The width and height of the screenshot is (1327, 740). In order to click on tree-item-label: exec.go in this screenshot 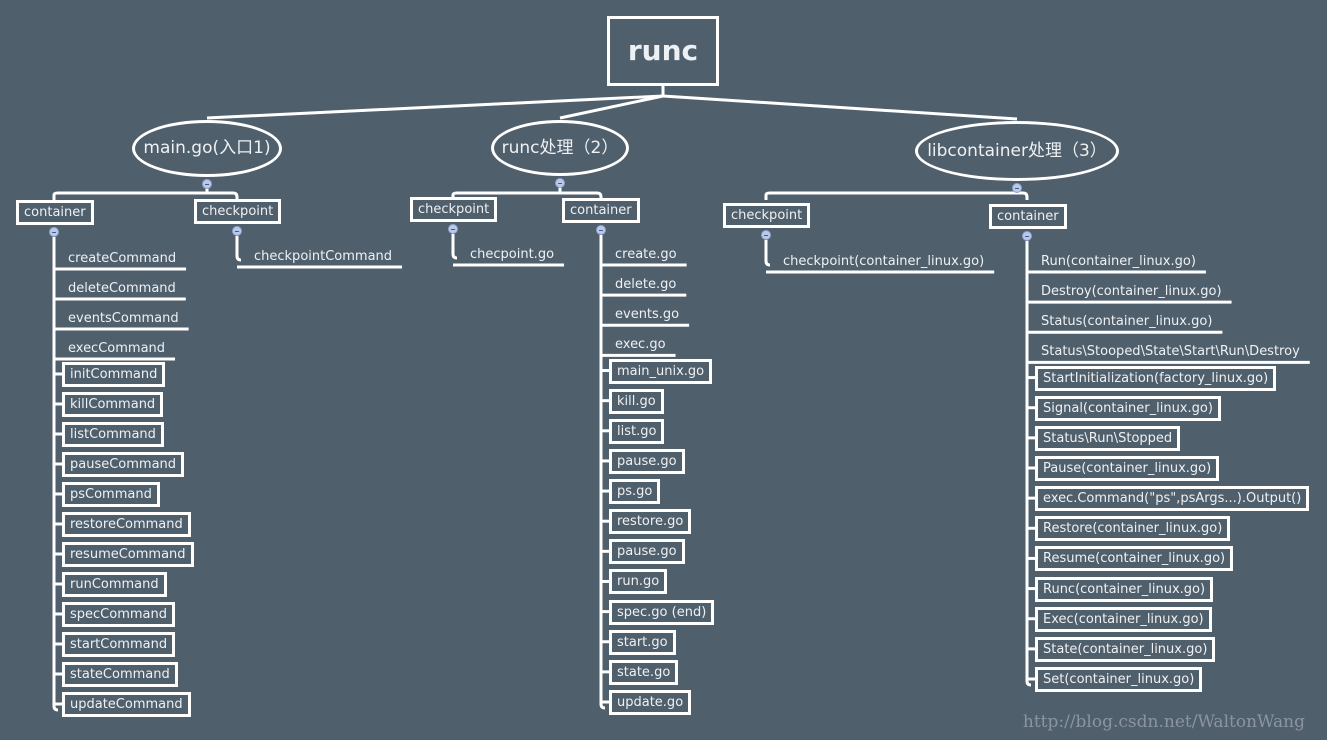, I will do `click(640, 345)`.